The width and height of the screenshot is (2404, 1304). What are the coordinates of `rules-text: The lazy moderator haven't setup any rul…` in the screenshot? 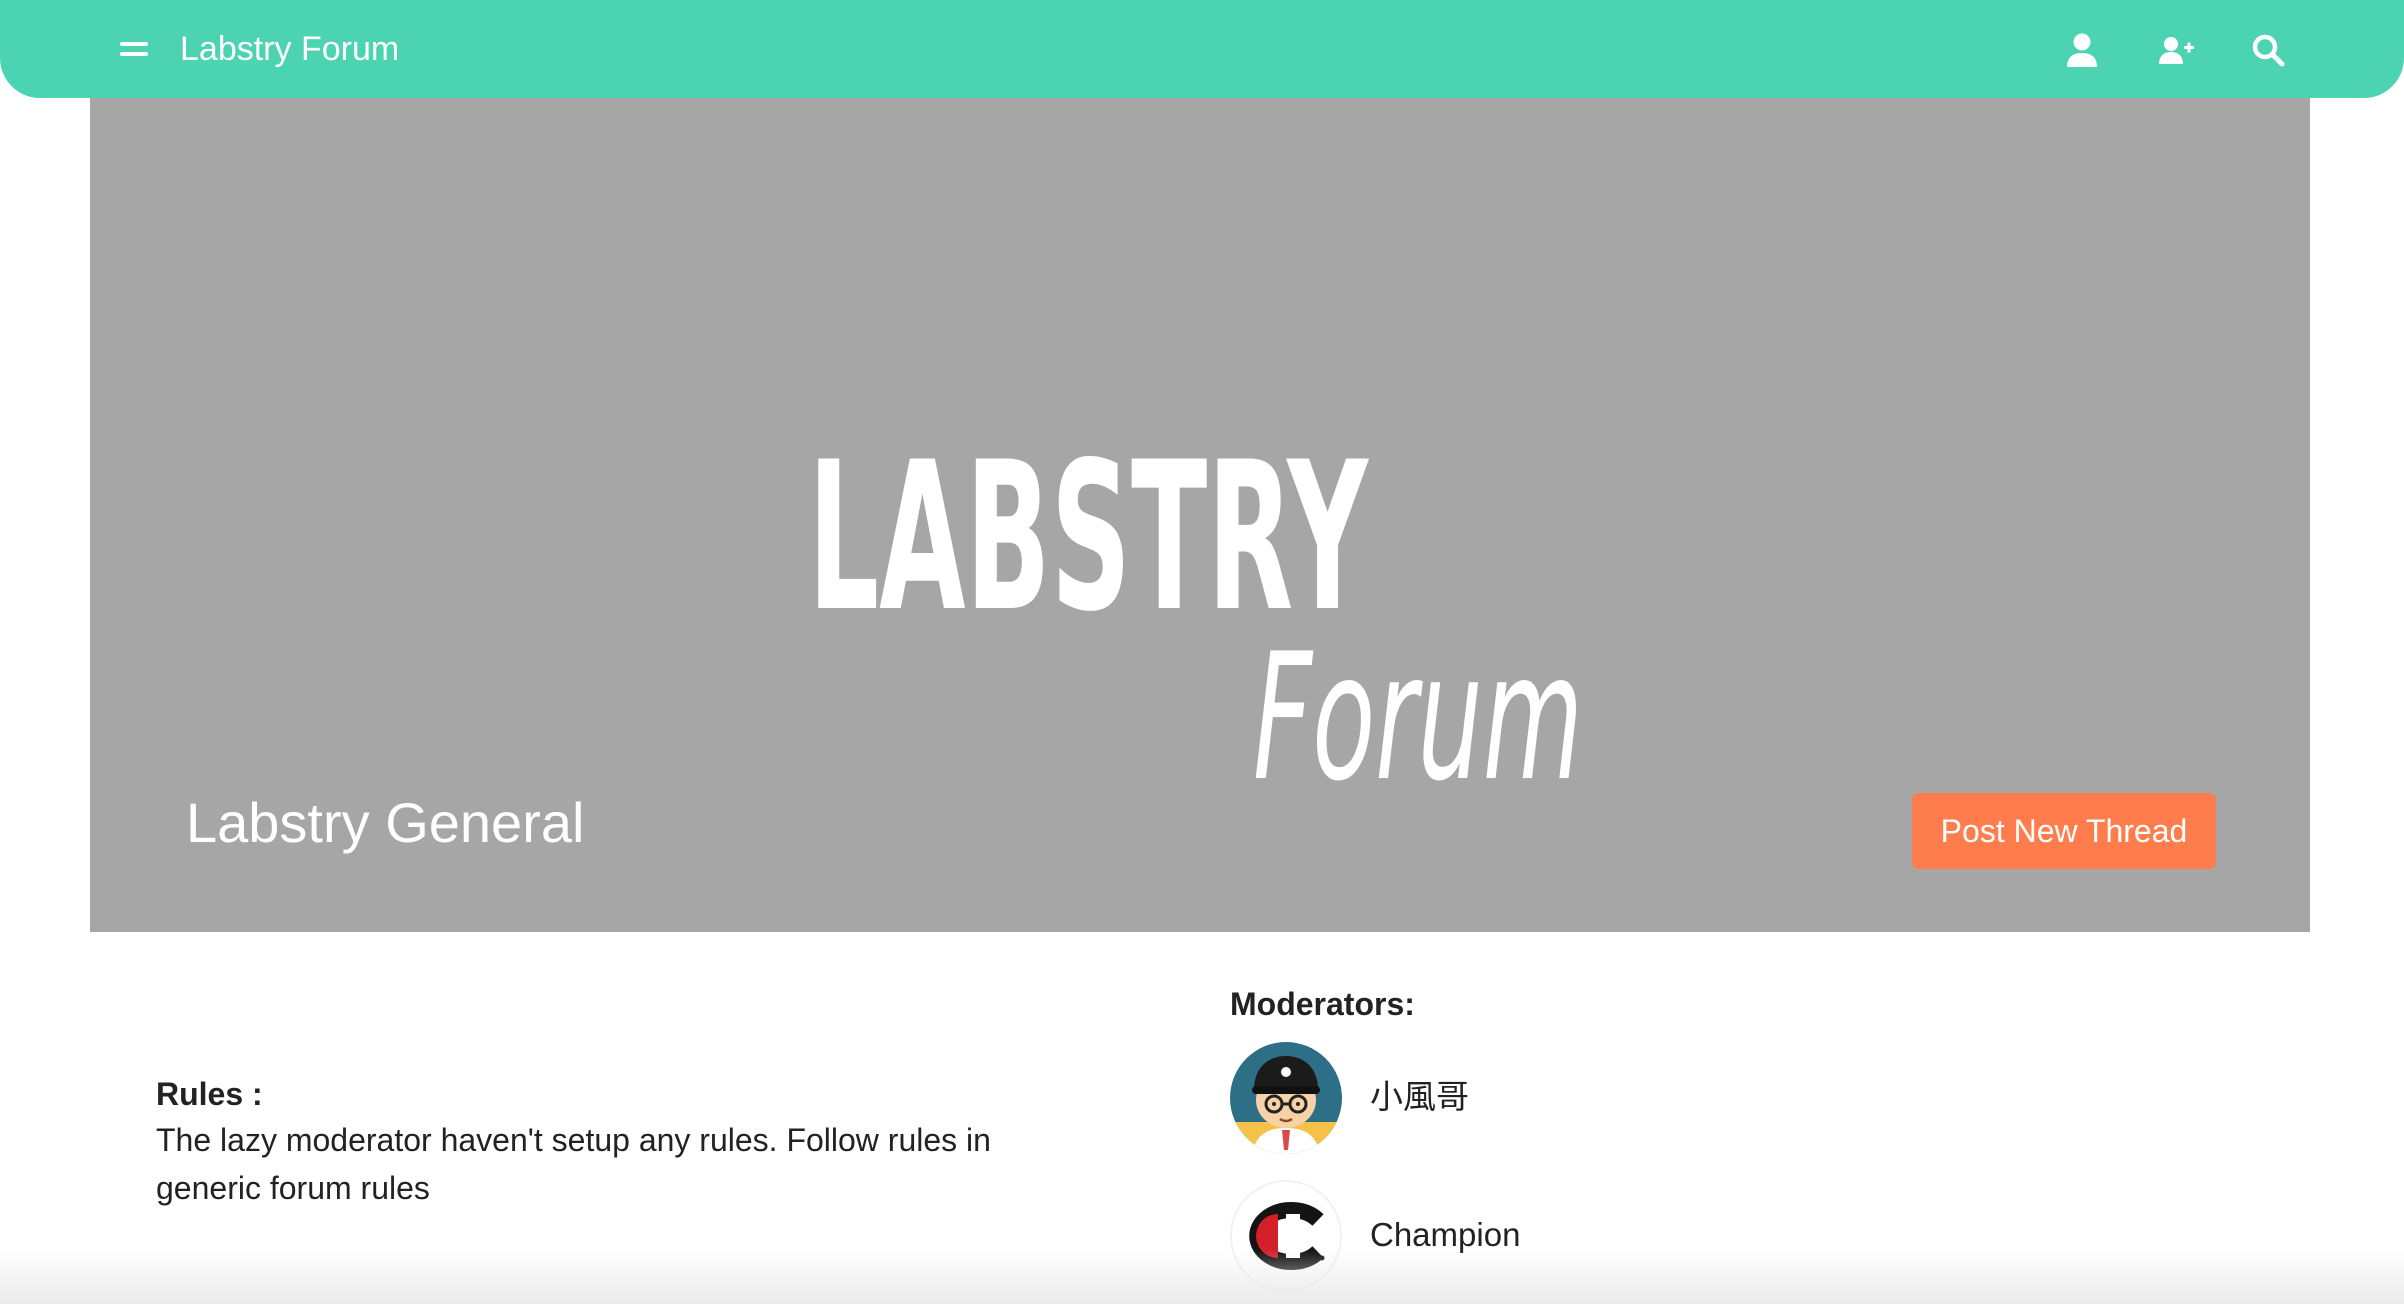 It's located at (573, 1164).